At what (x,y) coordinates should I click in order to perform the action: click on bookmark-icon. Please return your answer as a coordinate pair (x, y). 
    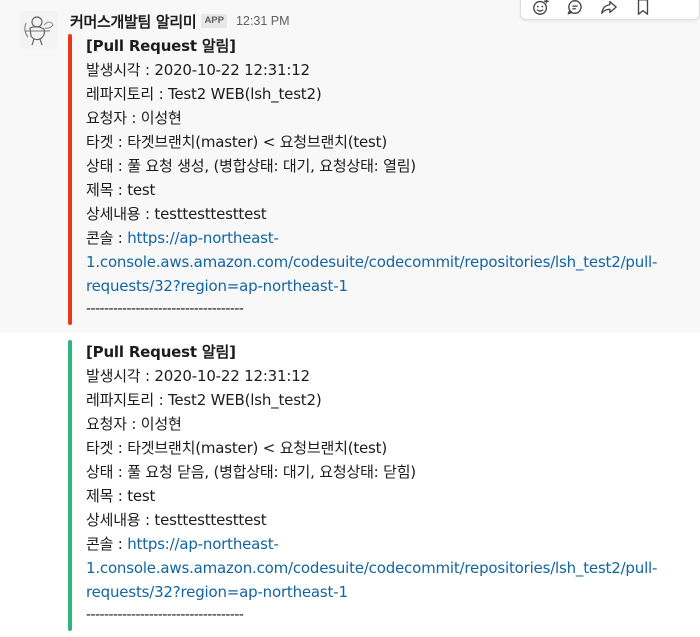
    Looking at the image, I should click on (643, 7).